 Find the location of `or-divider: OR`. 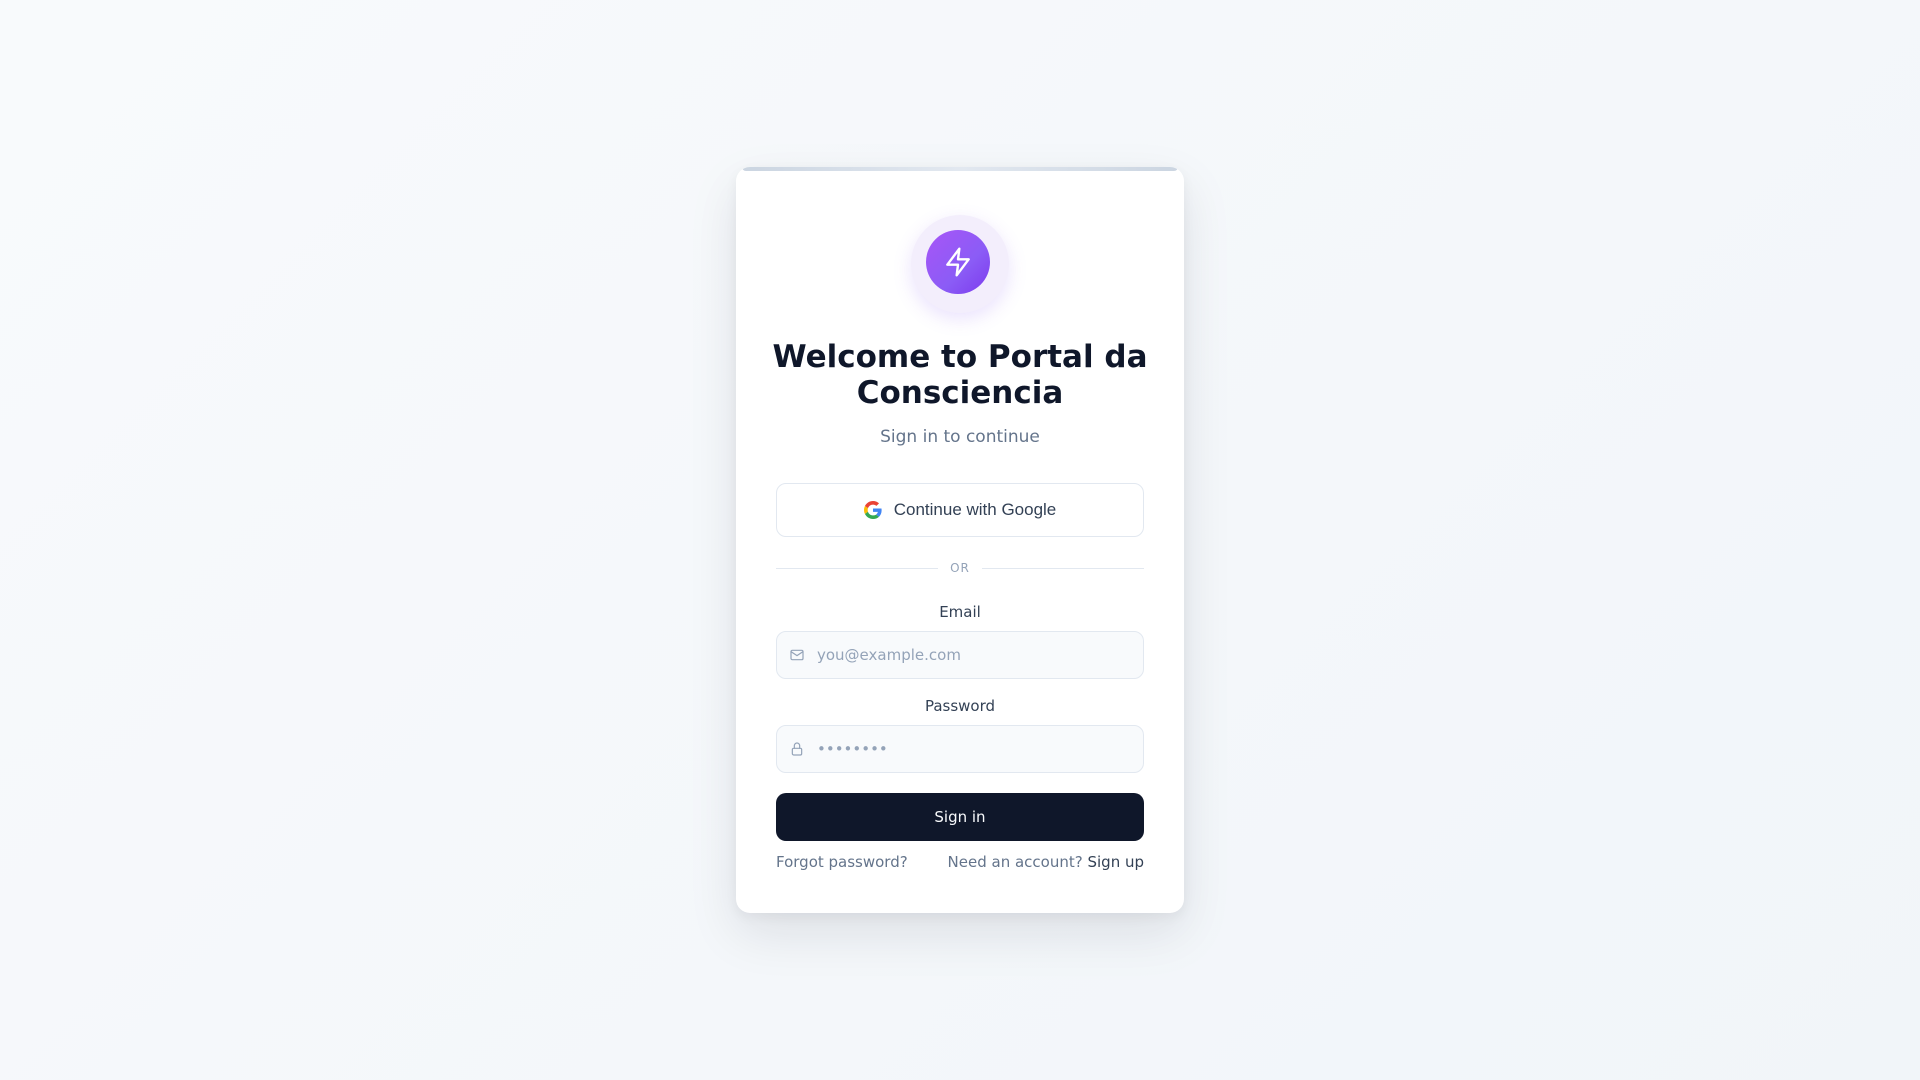

or-divider: OR is located at coordinates (960, 568).